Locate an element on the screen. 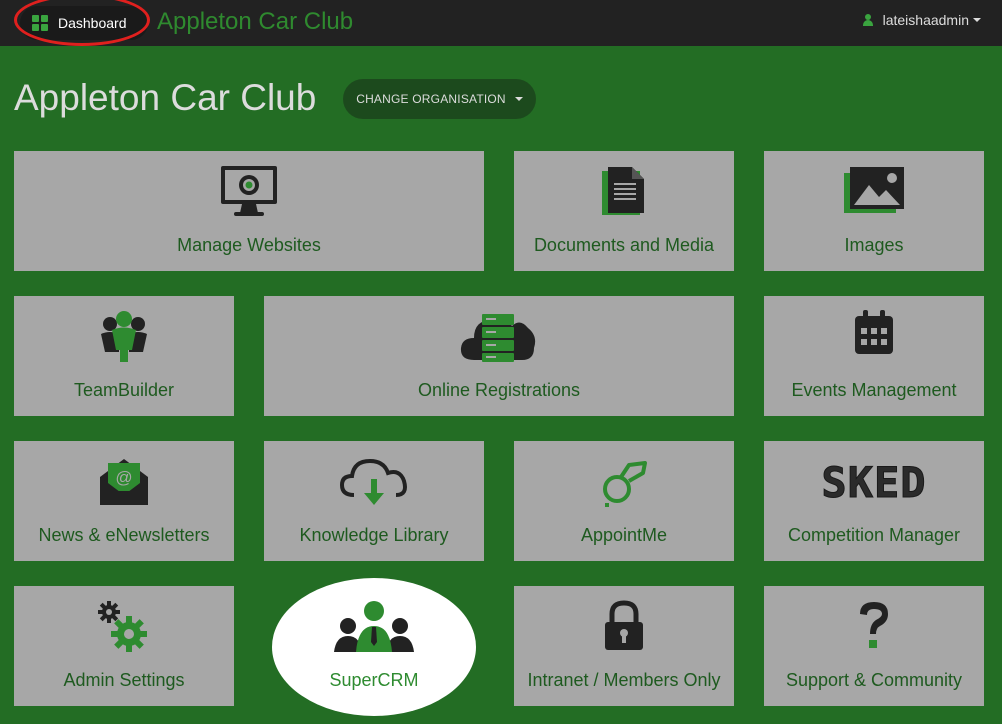 Image resolution: width=1002 pixels, height=724 pixels. user-icon is located at coordinates (867, 20).